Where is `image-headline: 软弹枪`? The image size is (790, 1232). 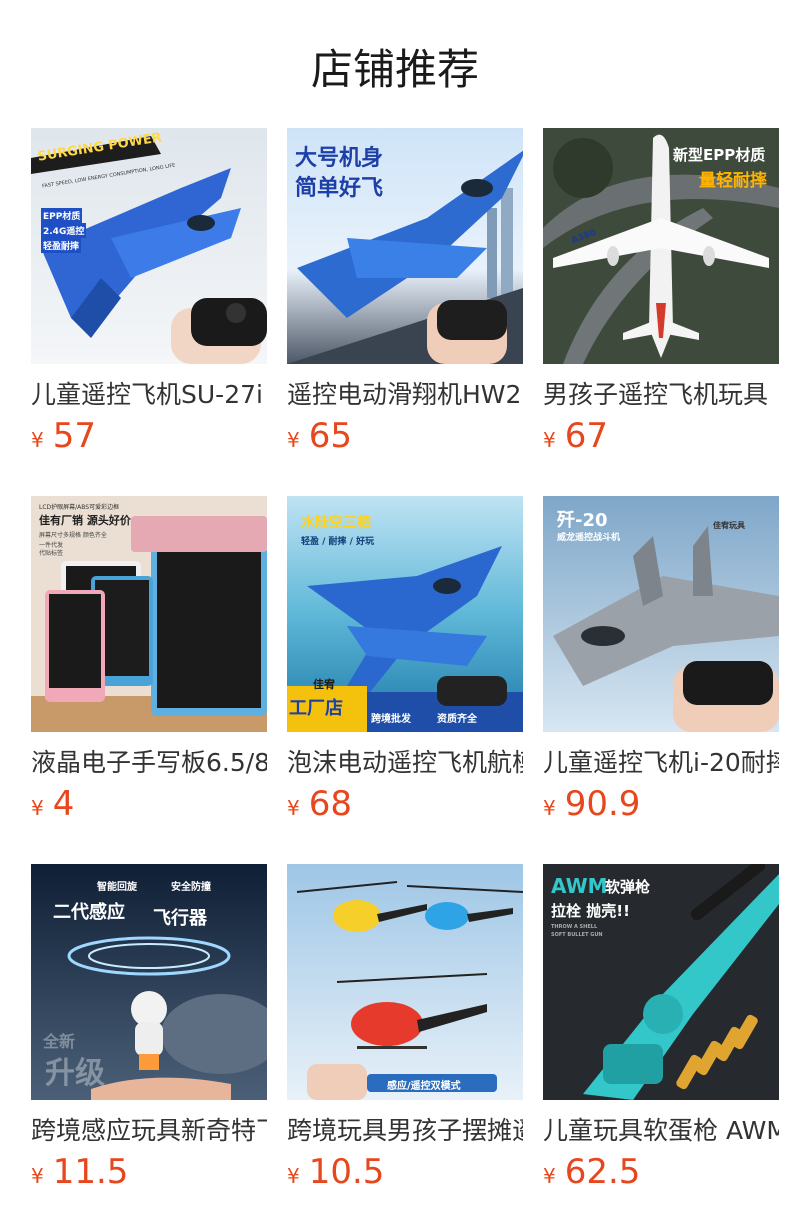 image-headline: 软弹枪 is located at coordinates (628, 887).